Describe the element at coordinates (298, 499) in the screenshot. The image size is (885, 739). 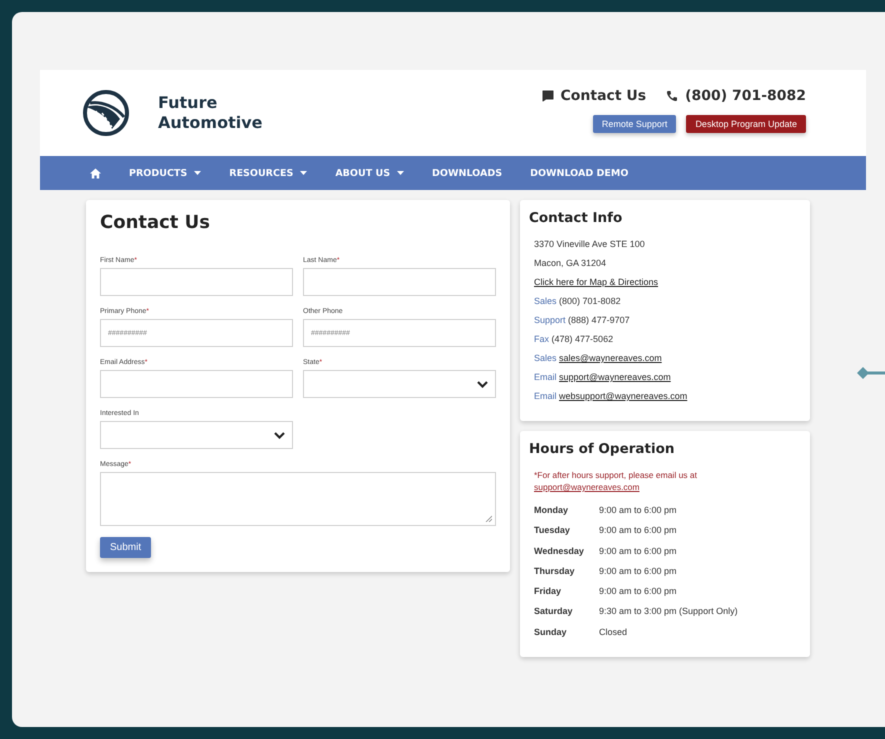
I see `message-field` at that location.